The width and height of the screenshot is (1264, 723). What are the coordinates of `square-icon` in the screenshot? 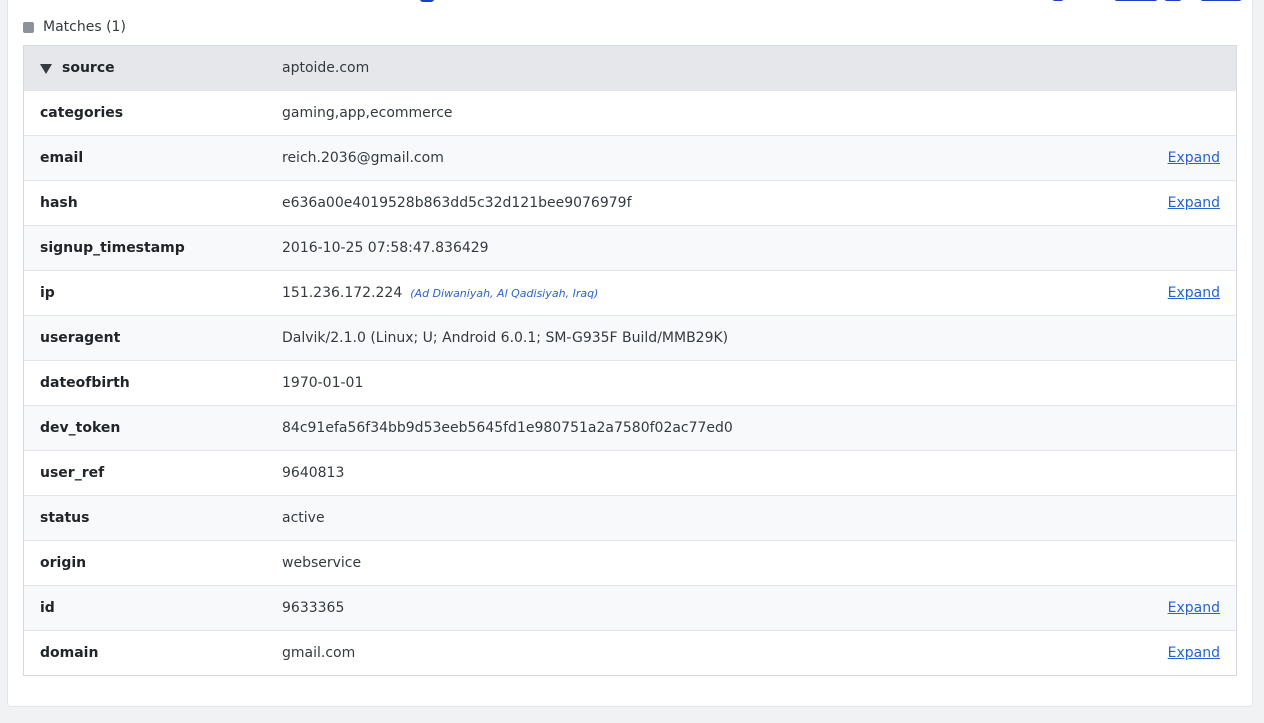 It's located at (28, 27).